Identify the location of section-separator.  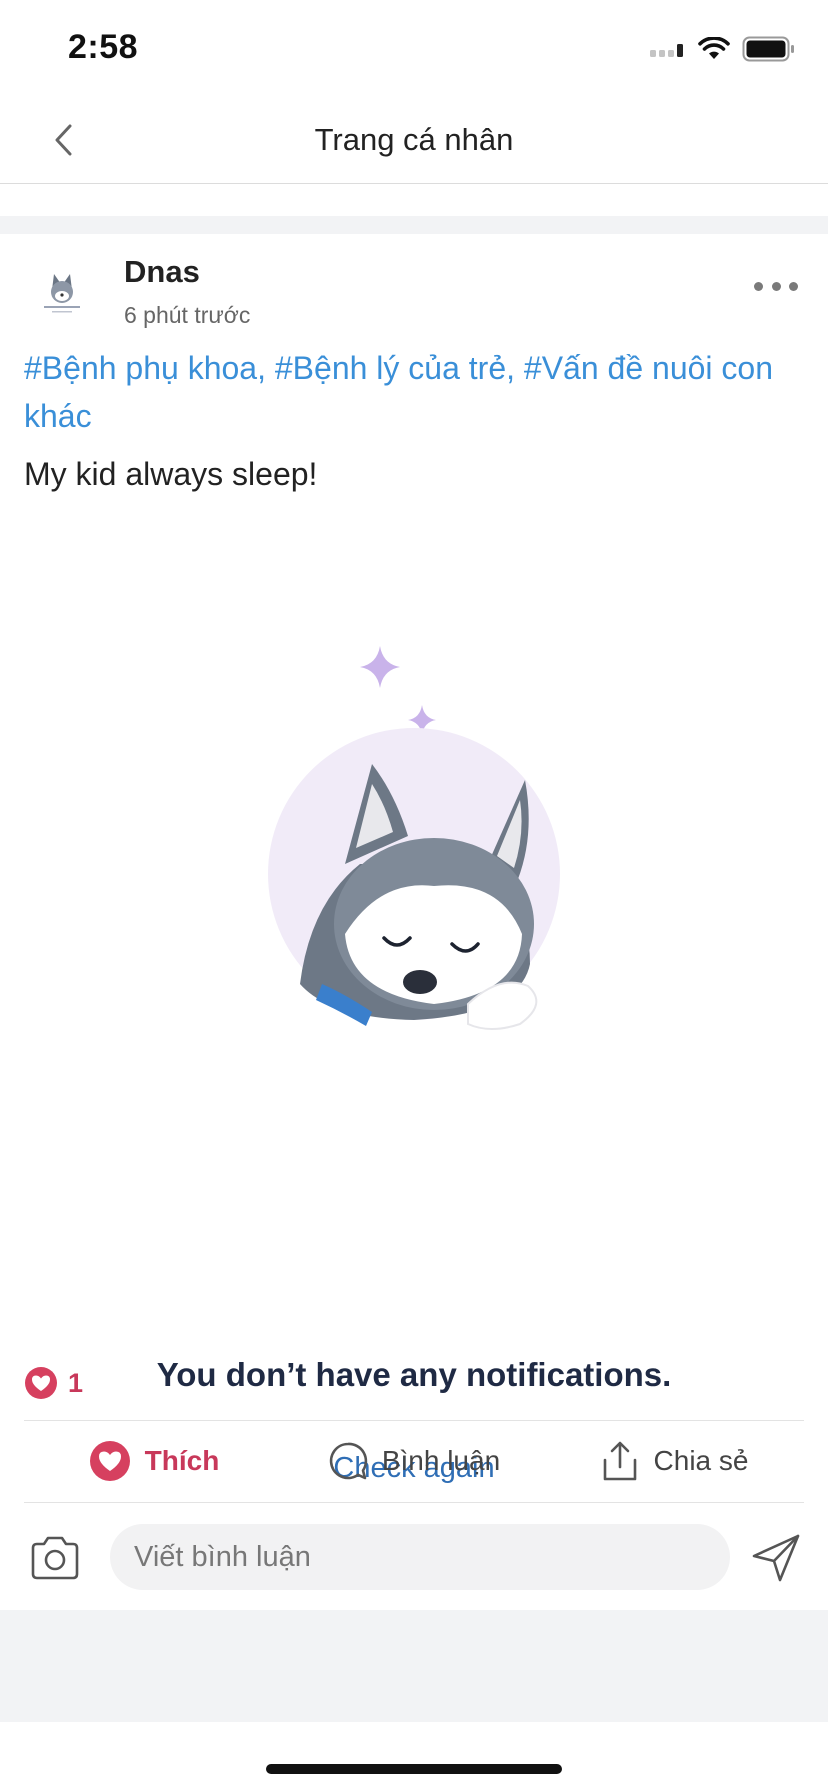
(414, 225).